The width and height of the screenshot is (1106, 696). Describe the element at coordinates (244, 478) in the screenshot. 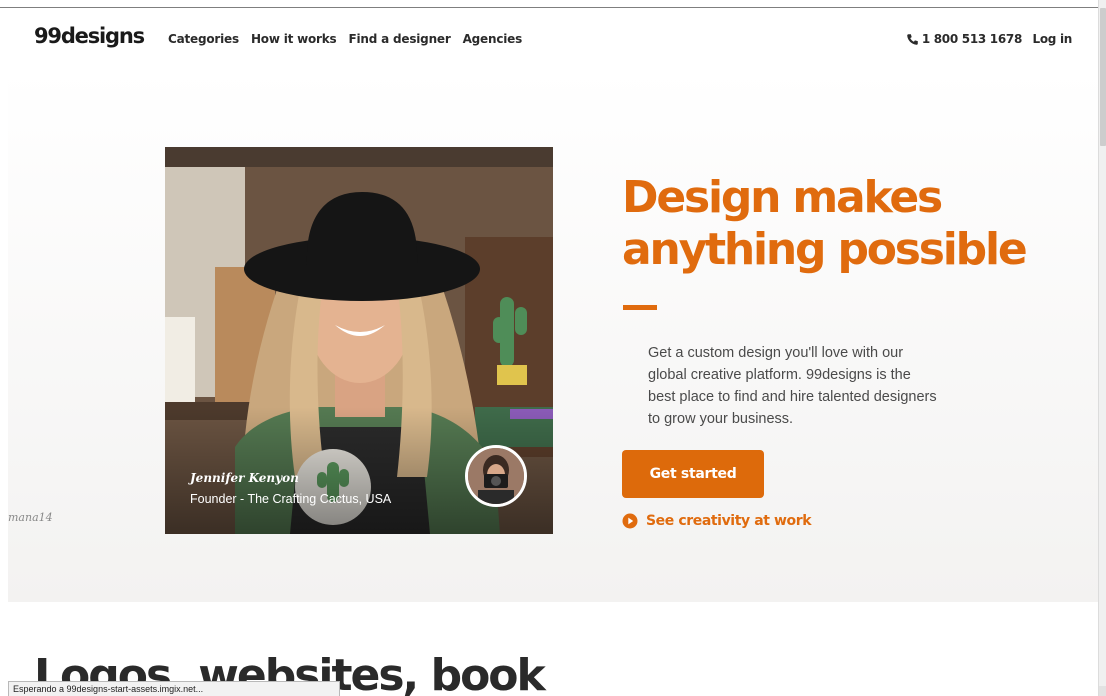

I see `photo-caption-name: Jennifer Kenyon` at that location.